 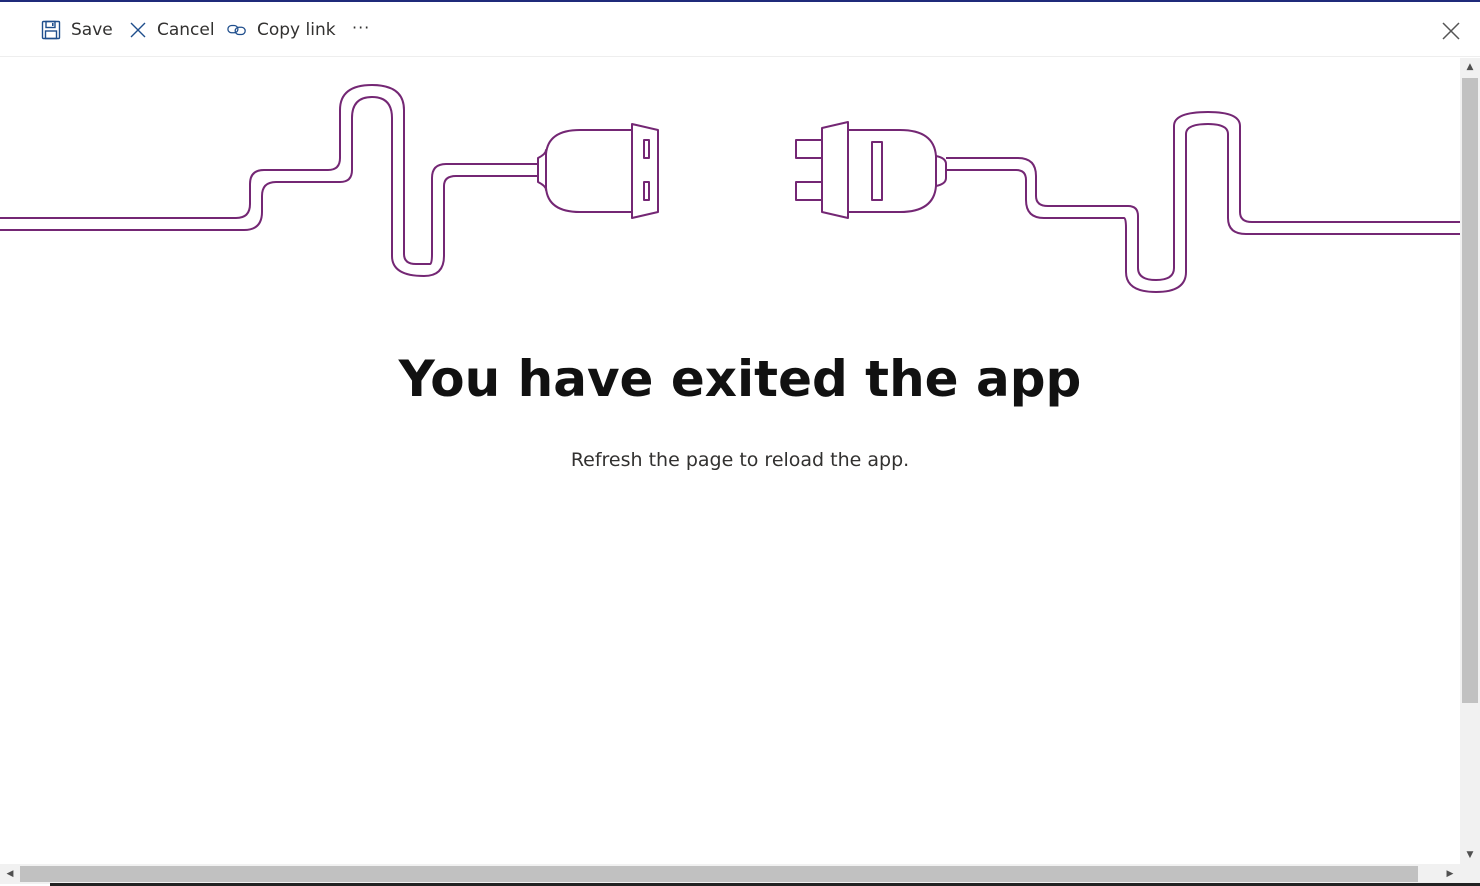 I want to click on save-label: Save, so click(x=92, y=29).